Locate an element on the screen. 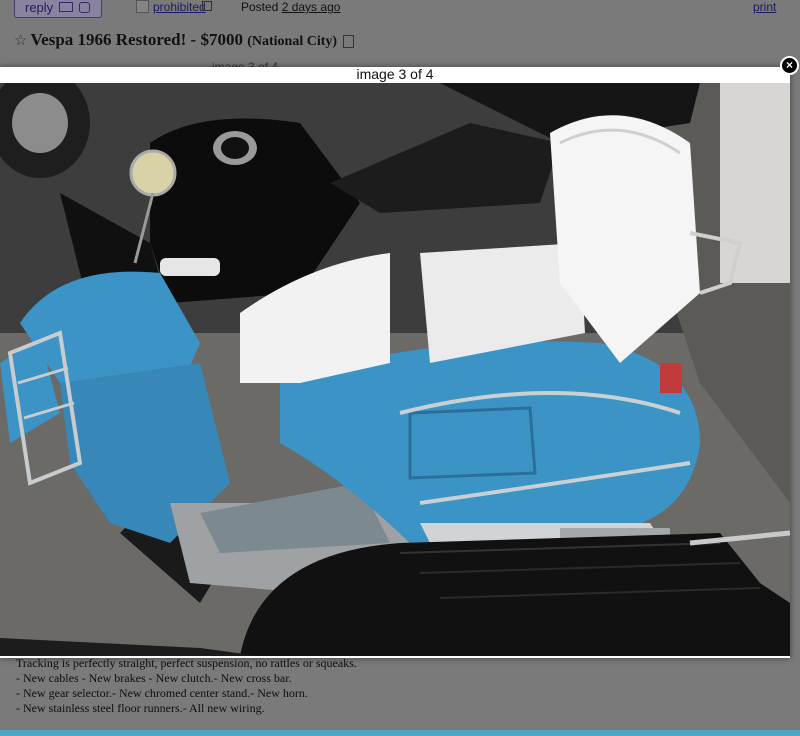 Image resolution: width=800 pixels, height=736 pixels. title-text: Vespa 1966 Restored! - $7000 is located at coordinates (136, 39).